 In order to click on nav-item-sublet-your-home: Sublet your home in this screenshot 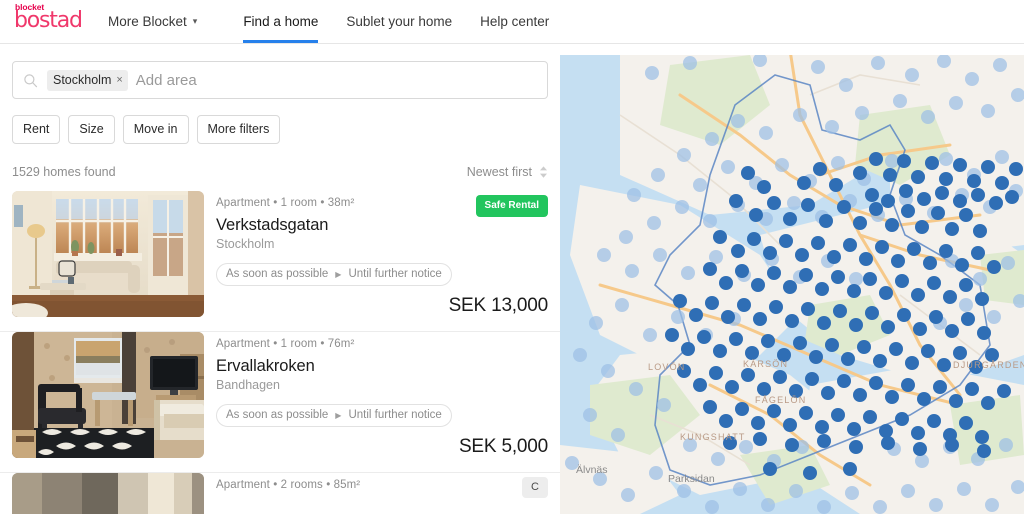, I will do `click(399, 21)`.